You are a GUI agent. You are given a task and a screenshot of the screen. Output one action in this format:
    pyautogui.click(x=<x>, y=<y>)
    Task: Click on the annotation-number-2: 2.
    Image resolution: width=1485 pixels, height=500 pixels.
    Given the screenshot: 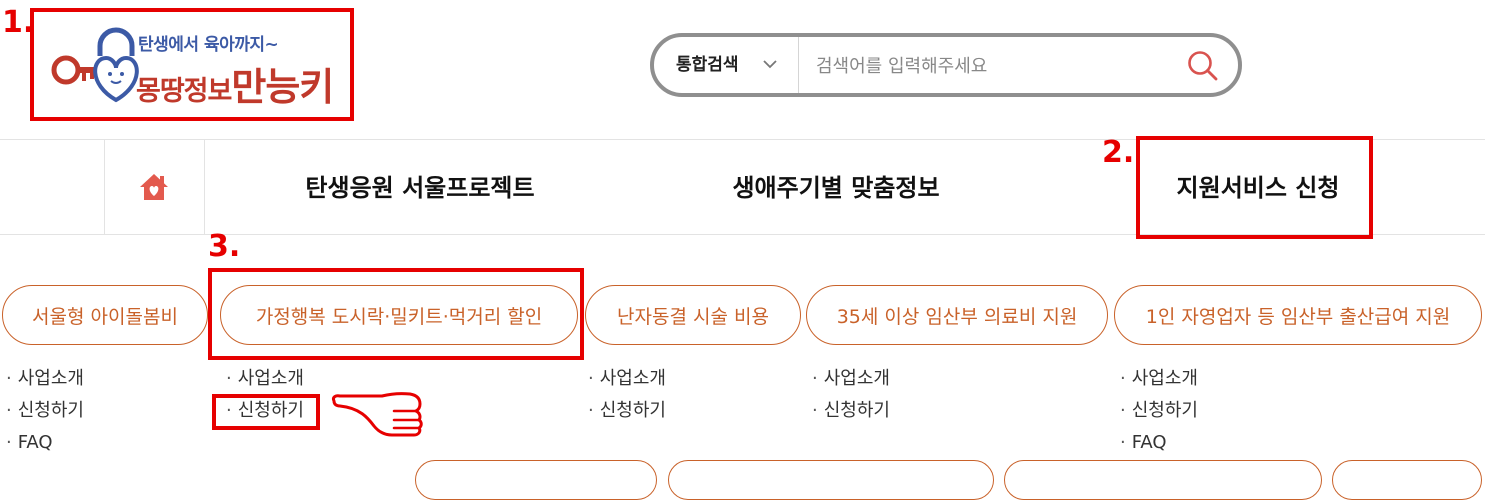 What is the action you would take?
    pyautogui.click(x=1118, y=152)
    